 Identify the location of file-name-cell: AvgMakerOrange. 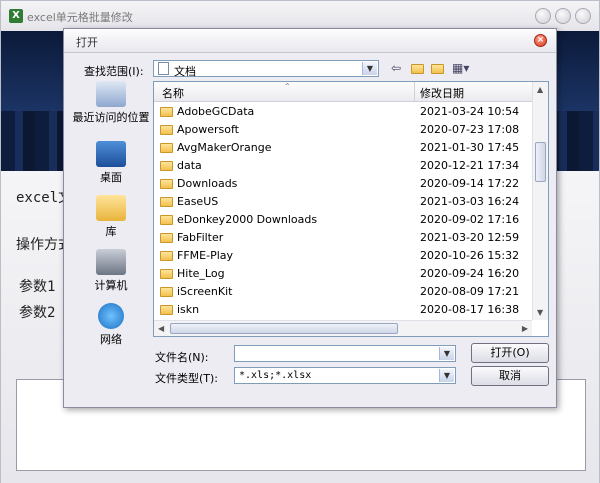
(216, 147).